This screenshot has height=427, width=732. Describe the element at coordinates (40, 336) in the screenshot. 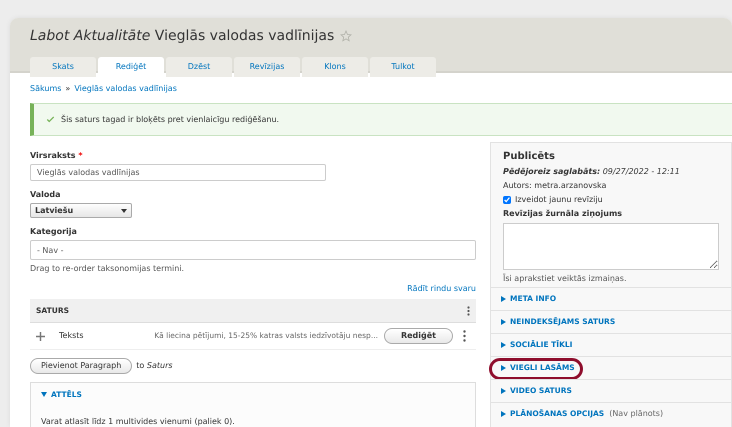

I see `drag-handle-icon` at that location.